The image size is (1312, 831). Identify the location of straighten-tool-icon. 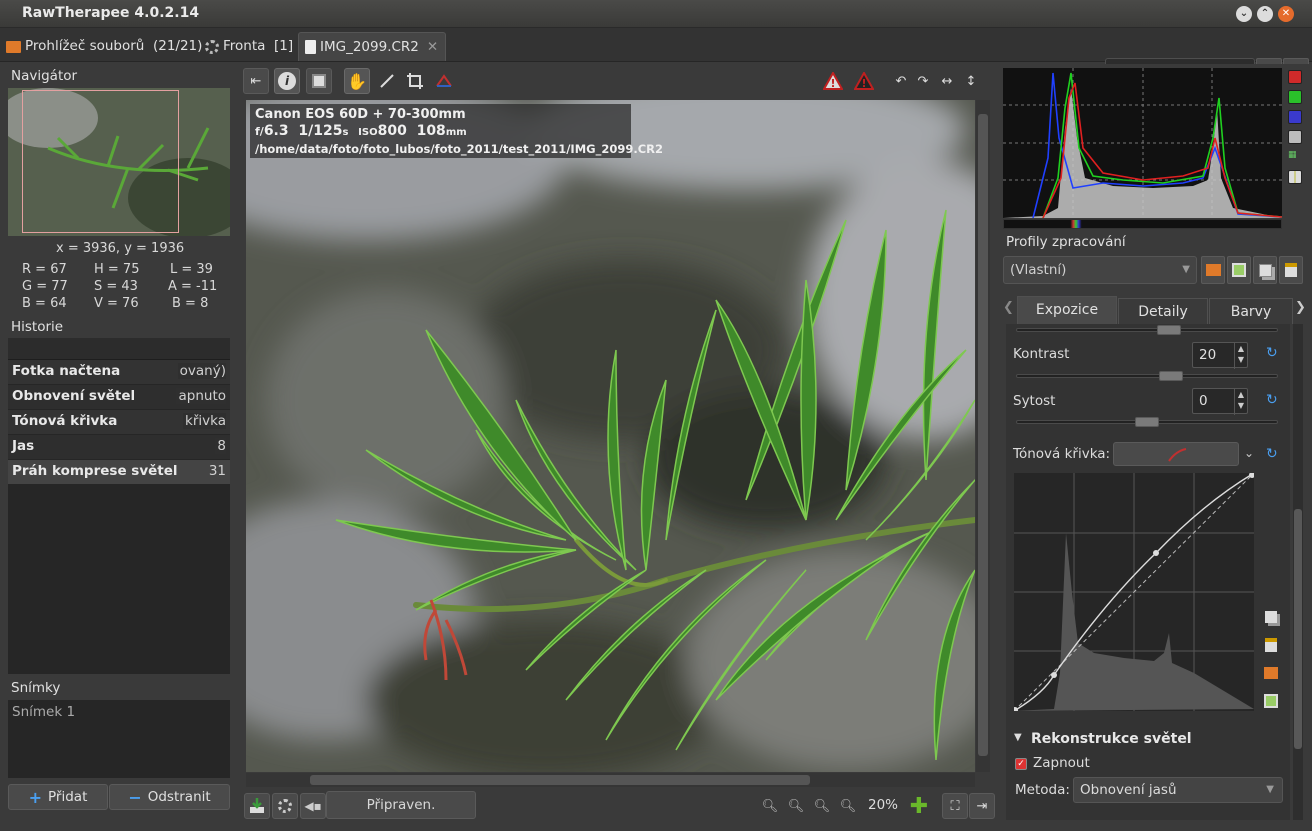
(444, 81).